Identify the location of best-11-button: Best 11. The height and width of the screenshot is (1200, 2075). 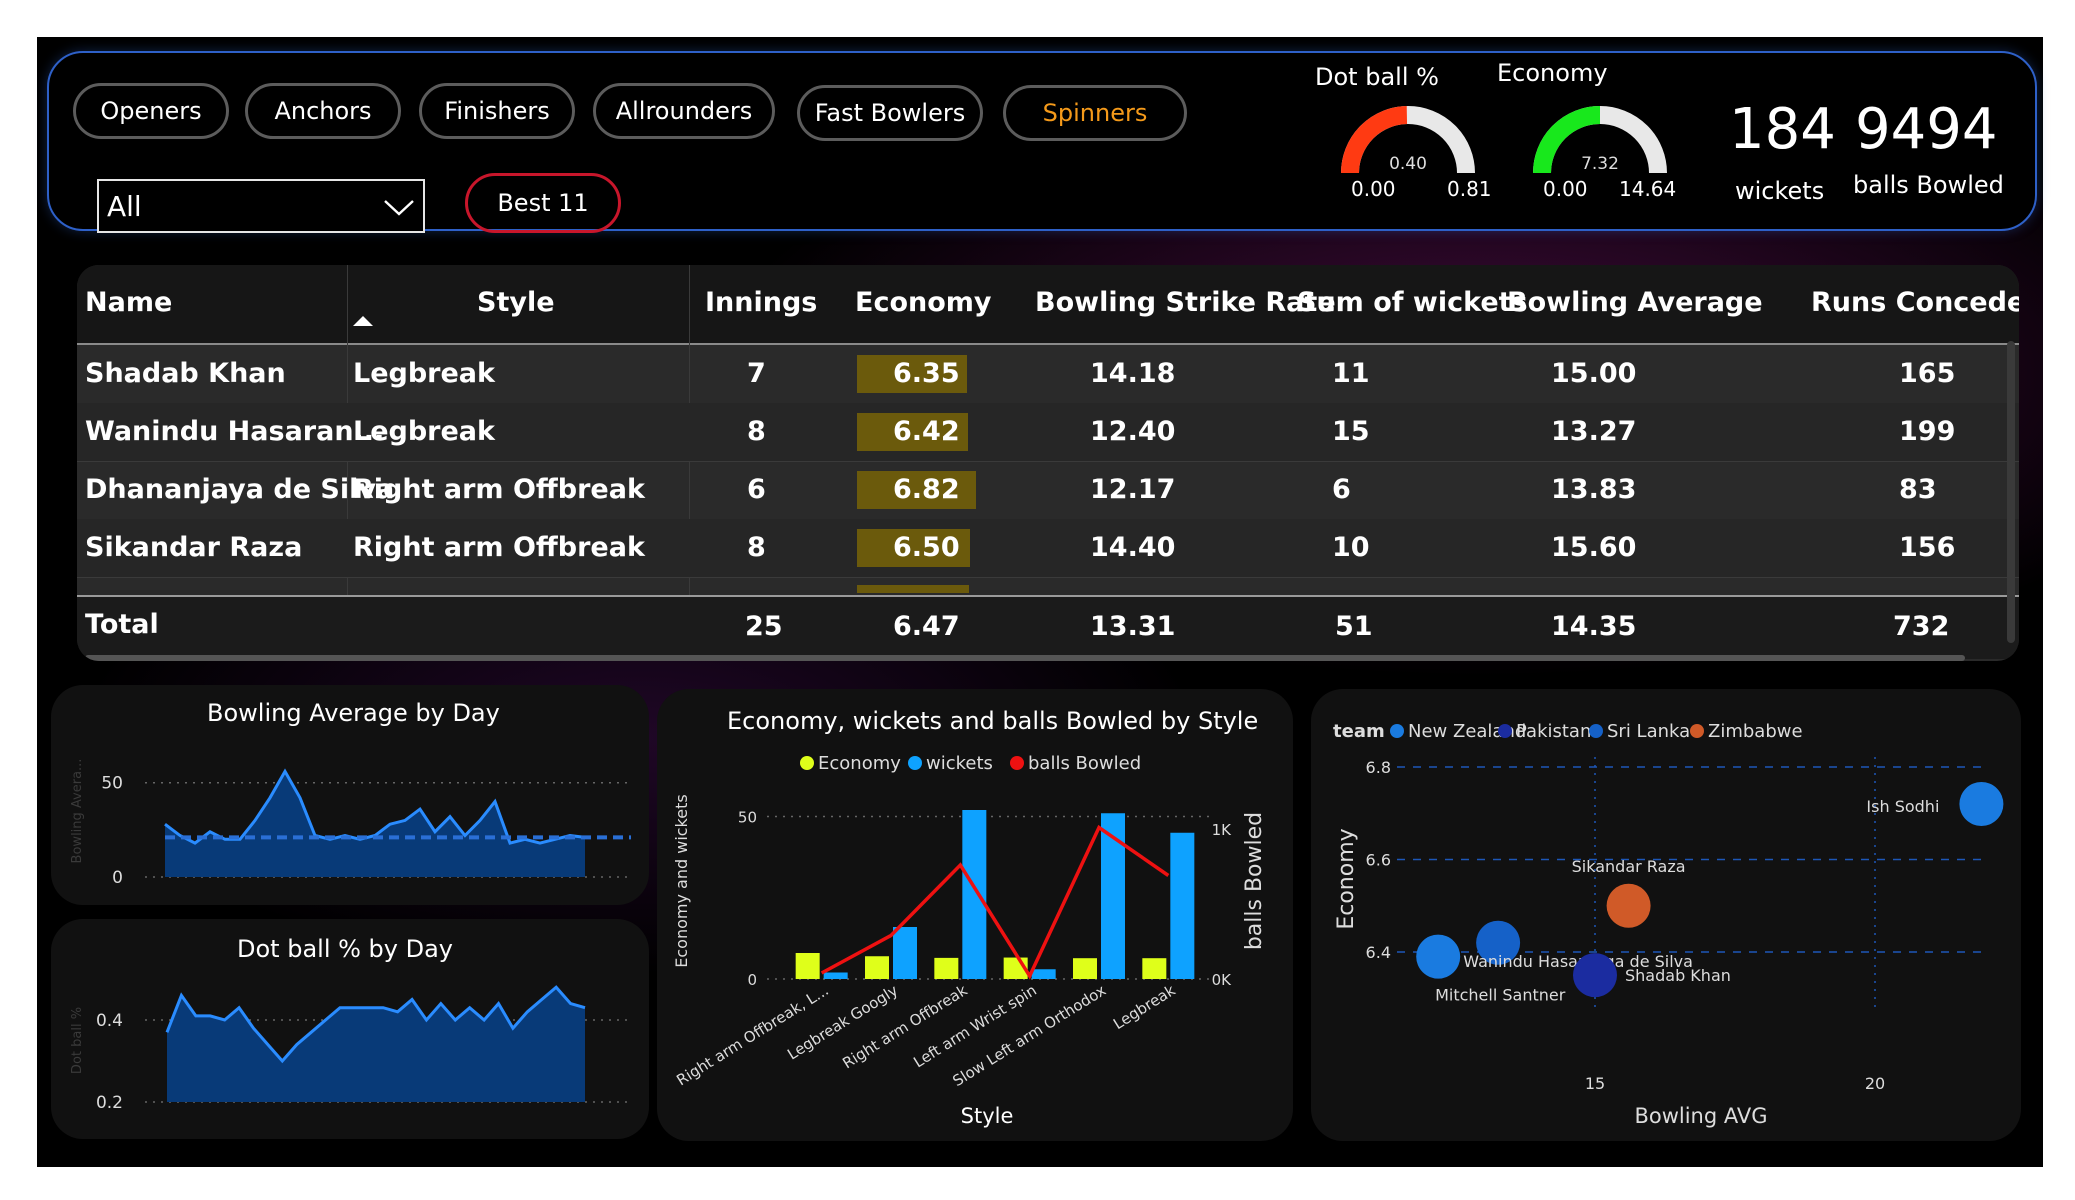
(543, 203).